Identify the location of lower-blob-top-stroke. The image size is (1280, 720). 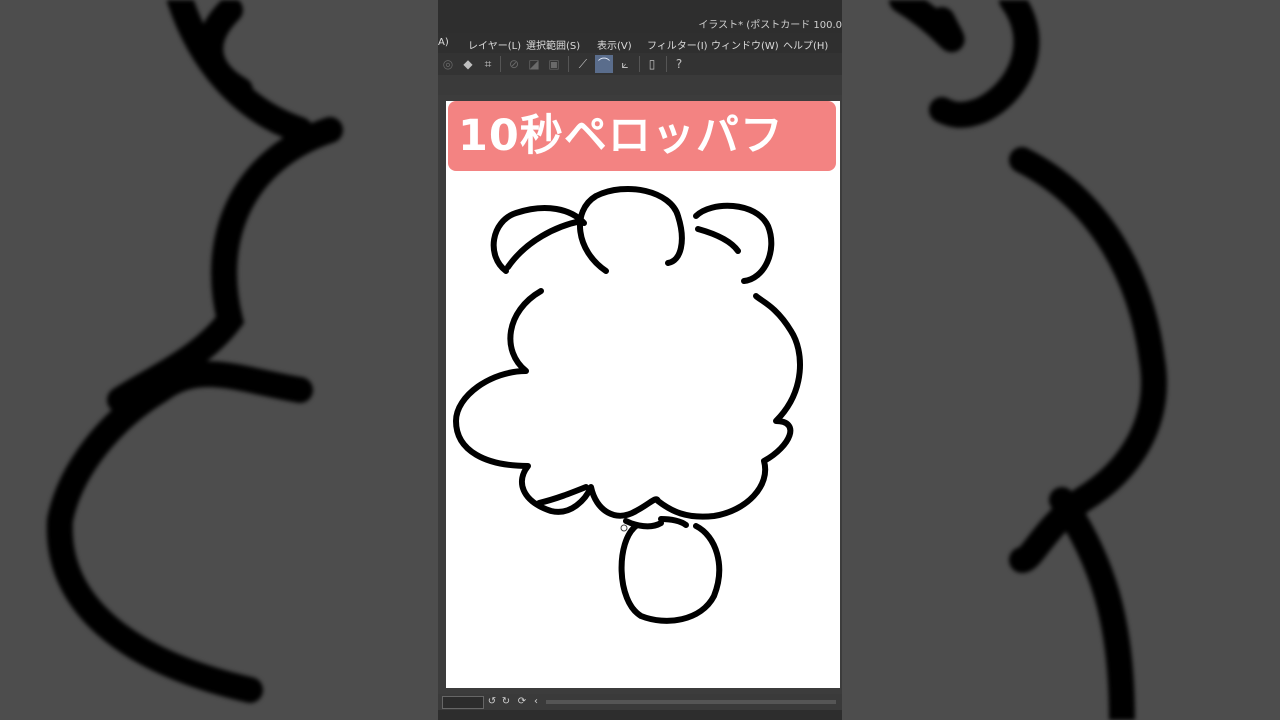
(673, 522).